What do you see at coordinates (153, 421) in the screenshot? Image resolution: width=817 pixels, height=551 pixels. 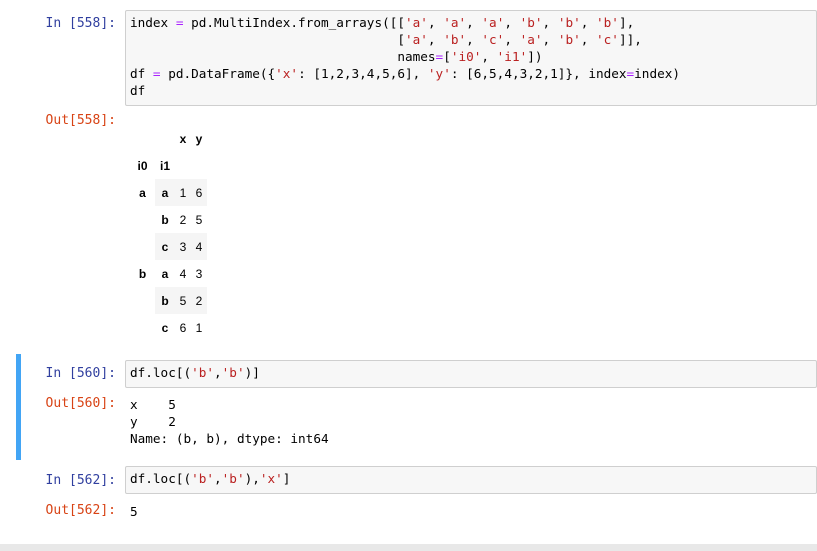 I see `output-line: y 2` at bounding box center [153, 421].